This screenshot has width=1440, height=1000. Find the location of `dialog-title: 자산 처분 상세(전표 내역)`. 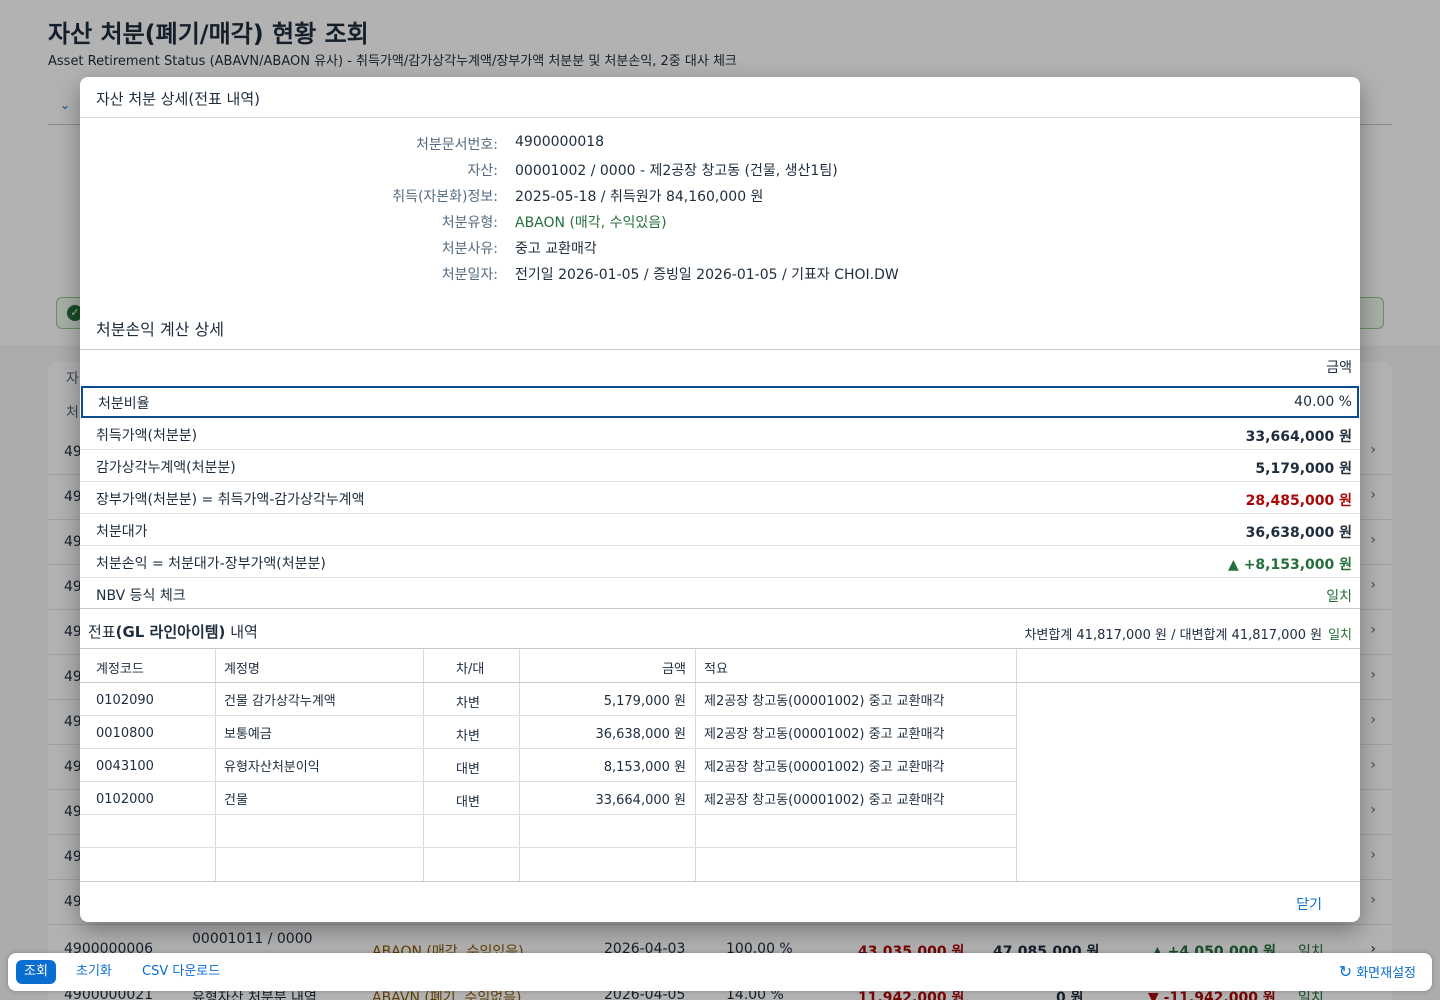

dialog-title: 자산 처분 상세(전표 내역) is located at coordinates (720, 97).